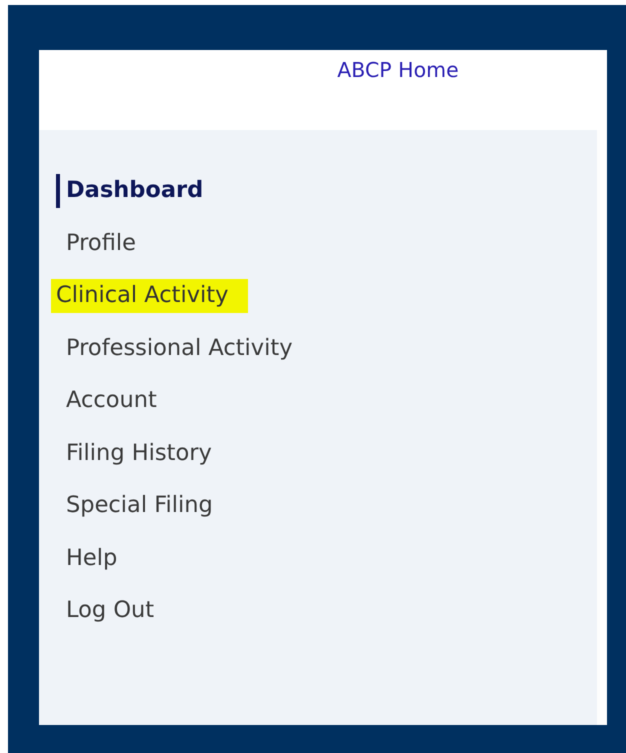 Image resolution: width=626 pixels, height=753 pixels. What do you see at coordinates (398, 71) in the screenshot?
I see `home-link: ABCP Home` at bounding box center [398, 71].